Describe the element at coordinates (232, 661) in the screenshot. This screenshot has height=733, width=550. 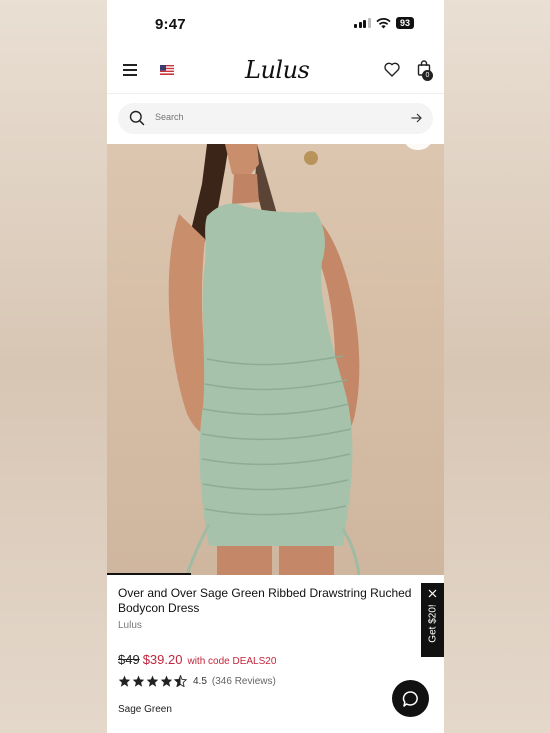
I see `promo-code-text: with code DEALS20` at that location.